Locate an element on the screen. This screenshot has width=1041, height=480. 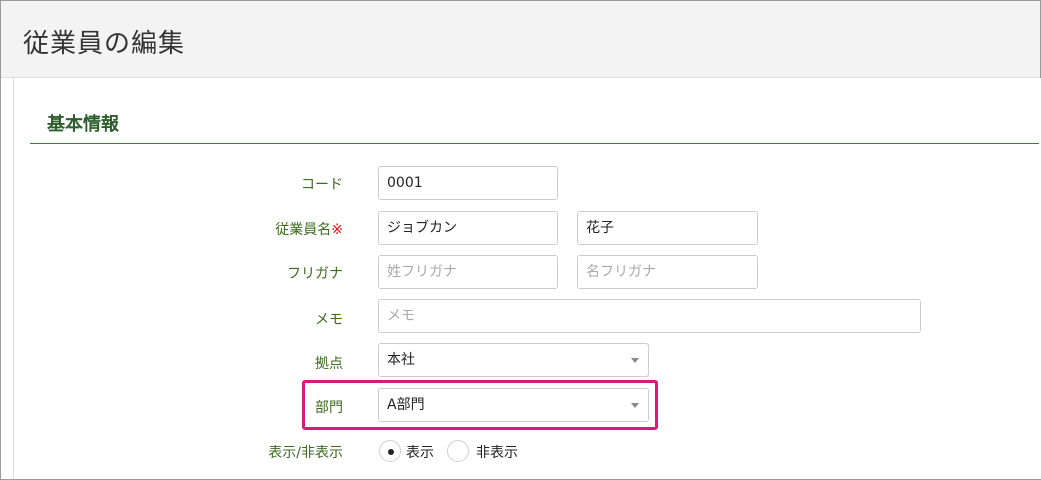
required-mark: ※ is located at coordinates (337, 230).